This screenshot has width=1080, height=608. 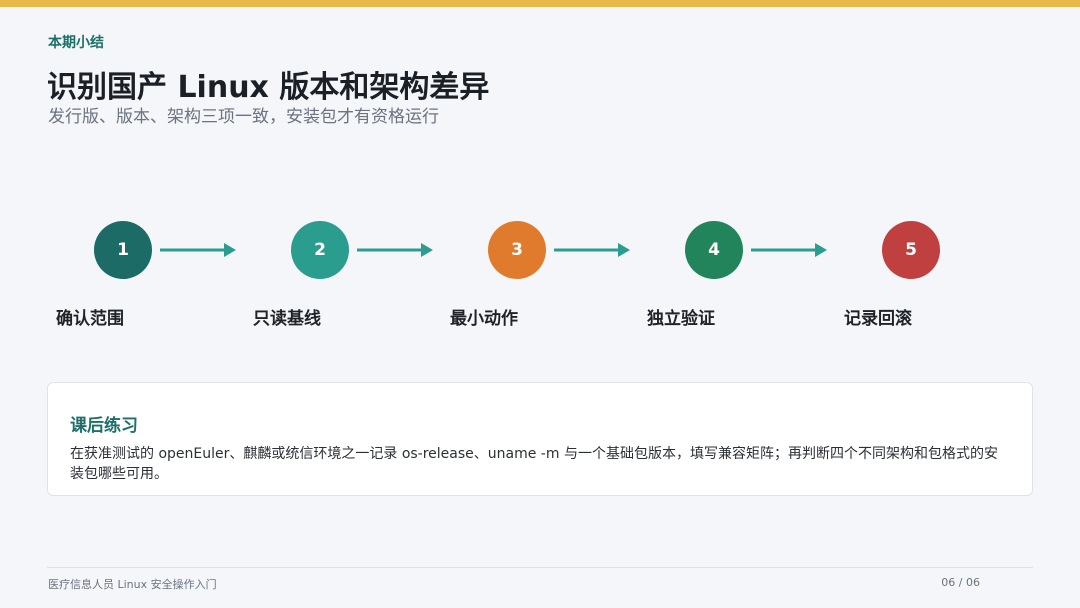 I want to click on page-title: 识别国产 Linux 版本和架构差异, so click(x=268, y=87).